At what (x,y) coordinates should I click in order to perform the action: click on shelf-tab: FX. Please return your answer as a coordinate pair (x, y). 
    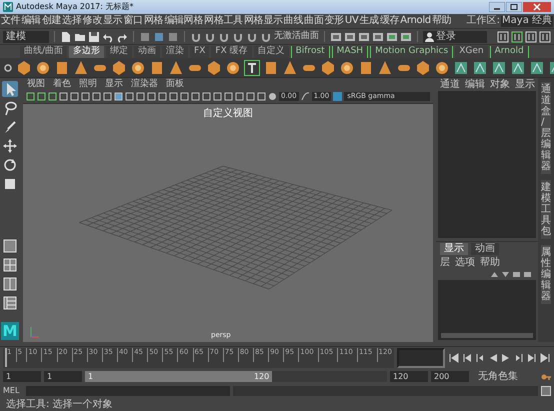
    Looking at the image, I should click on (200, 52).